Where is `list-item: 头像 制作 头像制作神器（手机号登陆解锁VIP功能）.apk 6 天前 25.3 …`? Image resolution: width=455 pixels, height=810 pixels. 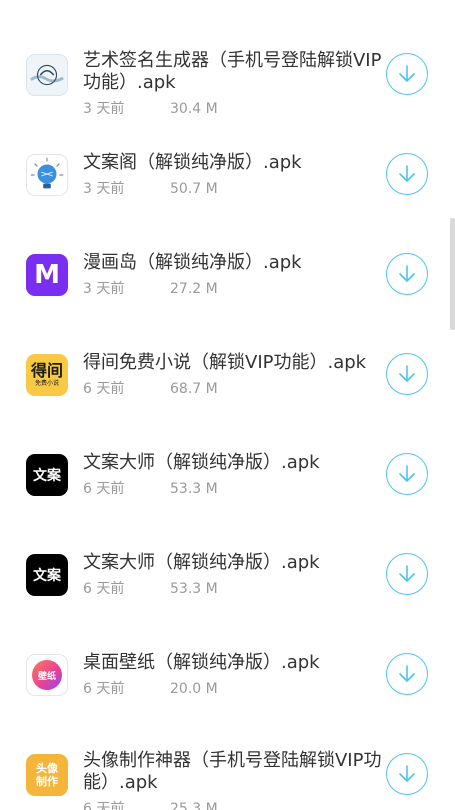 list-item: 头像 制作 头像制作神器（手机号登陆解锁VIP功能）.apk 6 天前 25.3 … is located at coordinates (227, 767).